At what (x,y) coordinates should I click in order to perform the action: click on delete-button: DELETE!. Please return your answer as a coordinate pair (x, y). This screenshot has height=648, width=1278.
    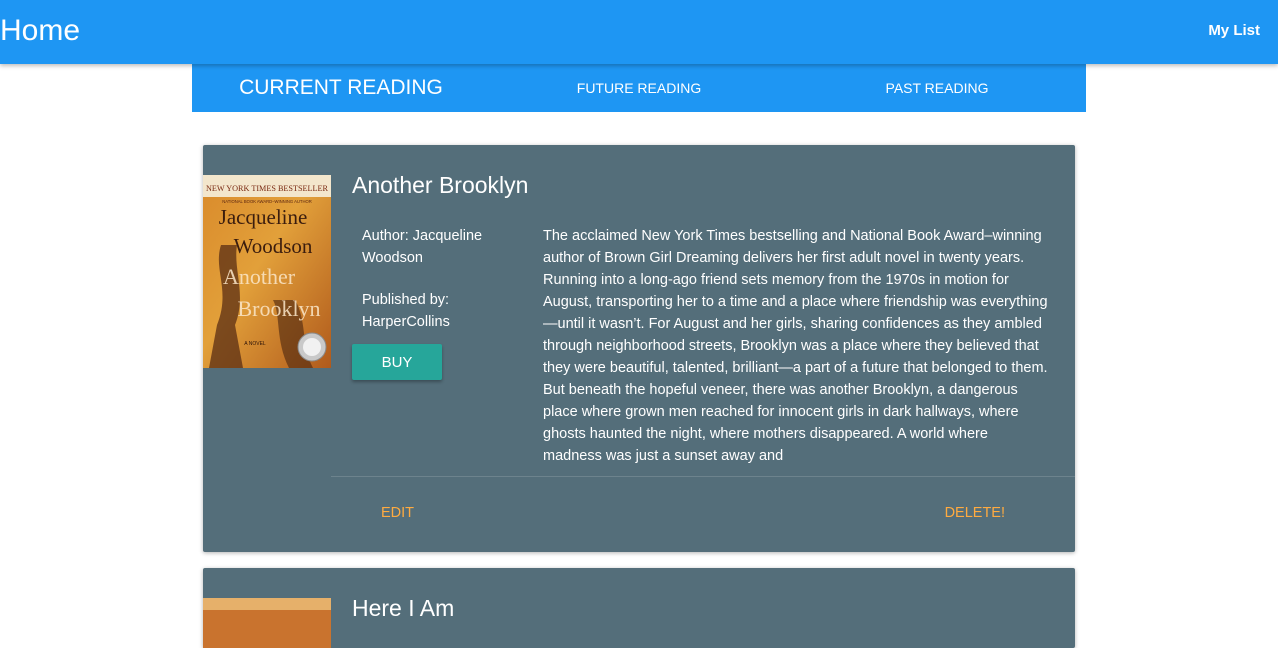
    Looking at the image, I should click on (975, 513).